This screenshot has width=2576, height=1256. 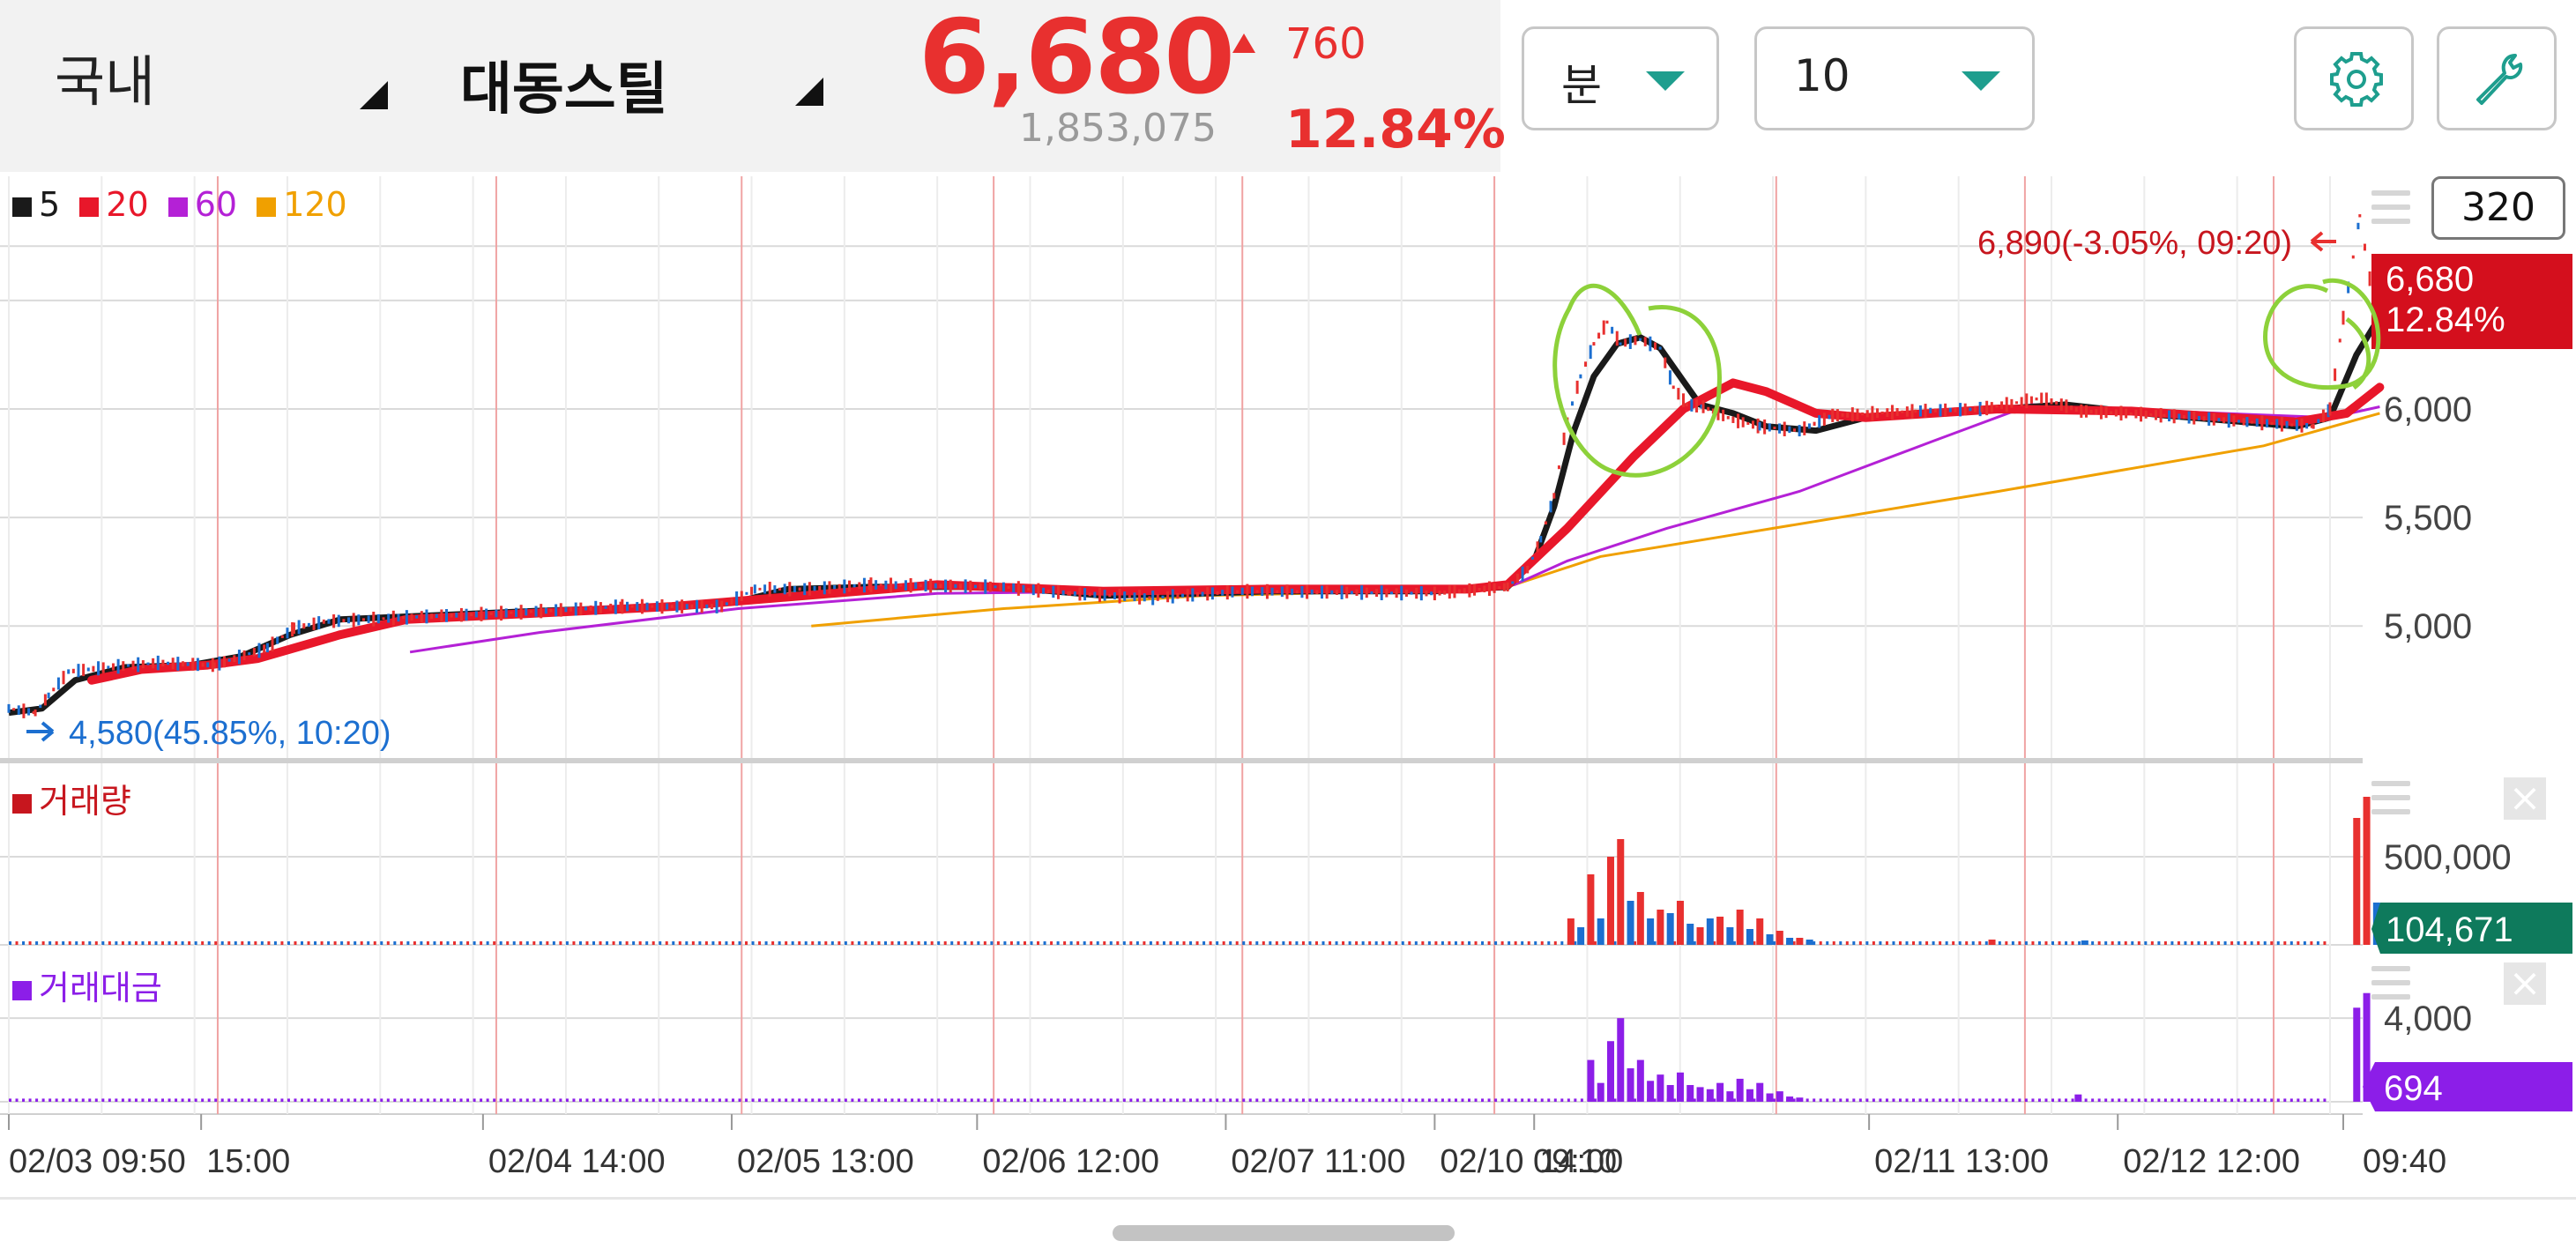 What do you see at coordinates (374, 95) in the screenshot?
I see `market-dropdown-icon` at bounding box center [374, 95].